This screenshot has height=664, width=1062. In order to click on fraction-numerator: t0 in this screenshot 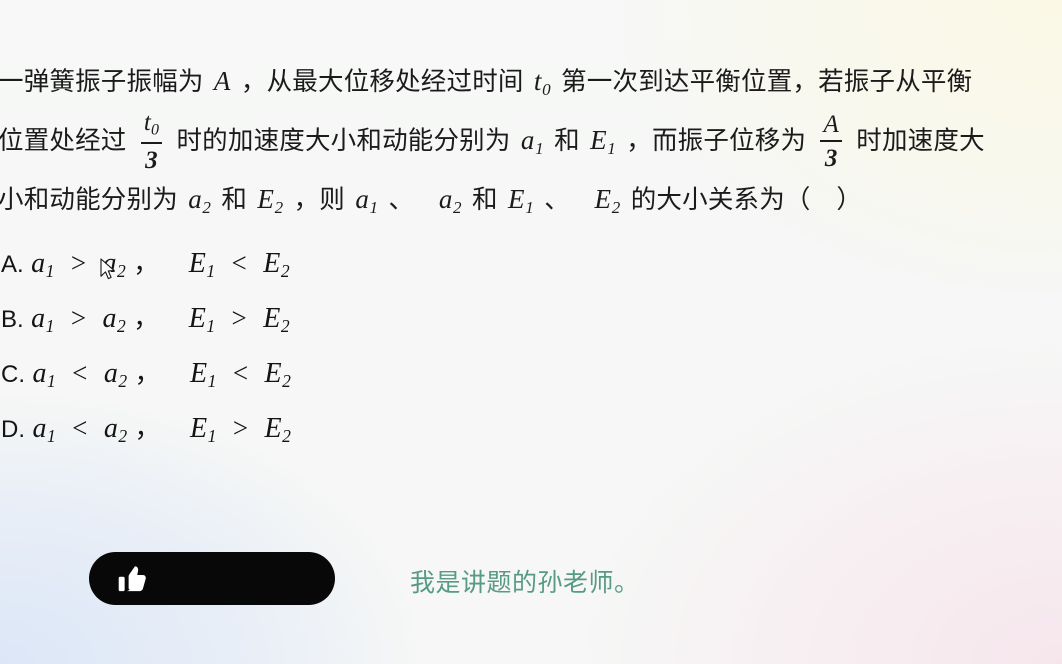, I will do `click(151, 125)`.